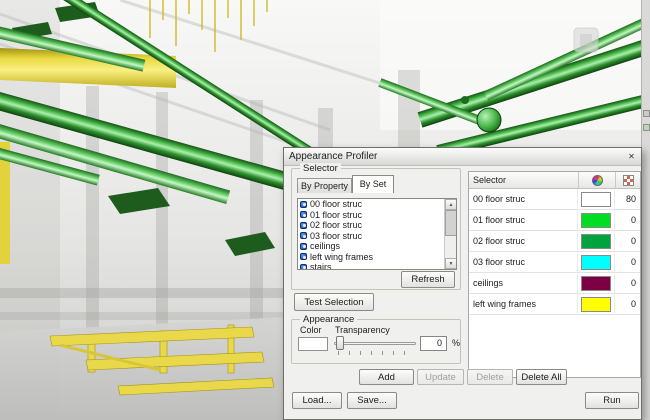  I want to click on close-icon: ✕, so click(631, 156).